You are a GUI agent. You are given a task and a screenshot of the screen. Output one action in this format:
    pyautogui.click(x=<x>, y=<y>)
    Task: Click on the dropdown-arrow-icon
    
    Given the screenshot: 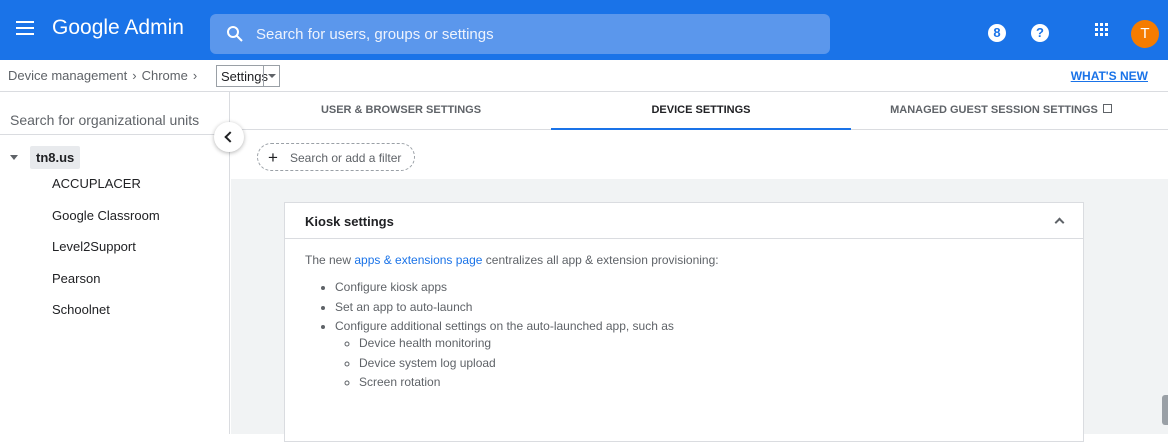 What is the action you would take?
    pyautogui.click(x=271, y=76)
    